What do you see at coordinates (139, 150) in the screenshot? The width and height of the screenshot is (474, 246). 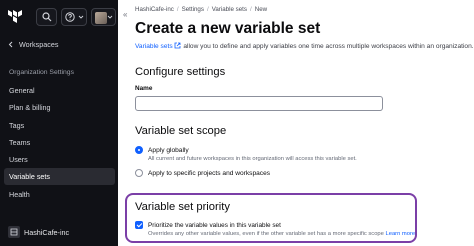 I see `apply-globally-radio` at bounding box center [139, 150].